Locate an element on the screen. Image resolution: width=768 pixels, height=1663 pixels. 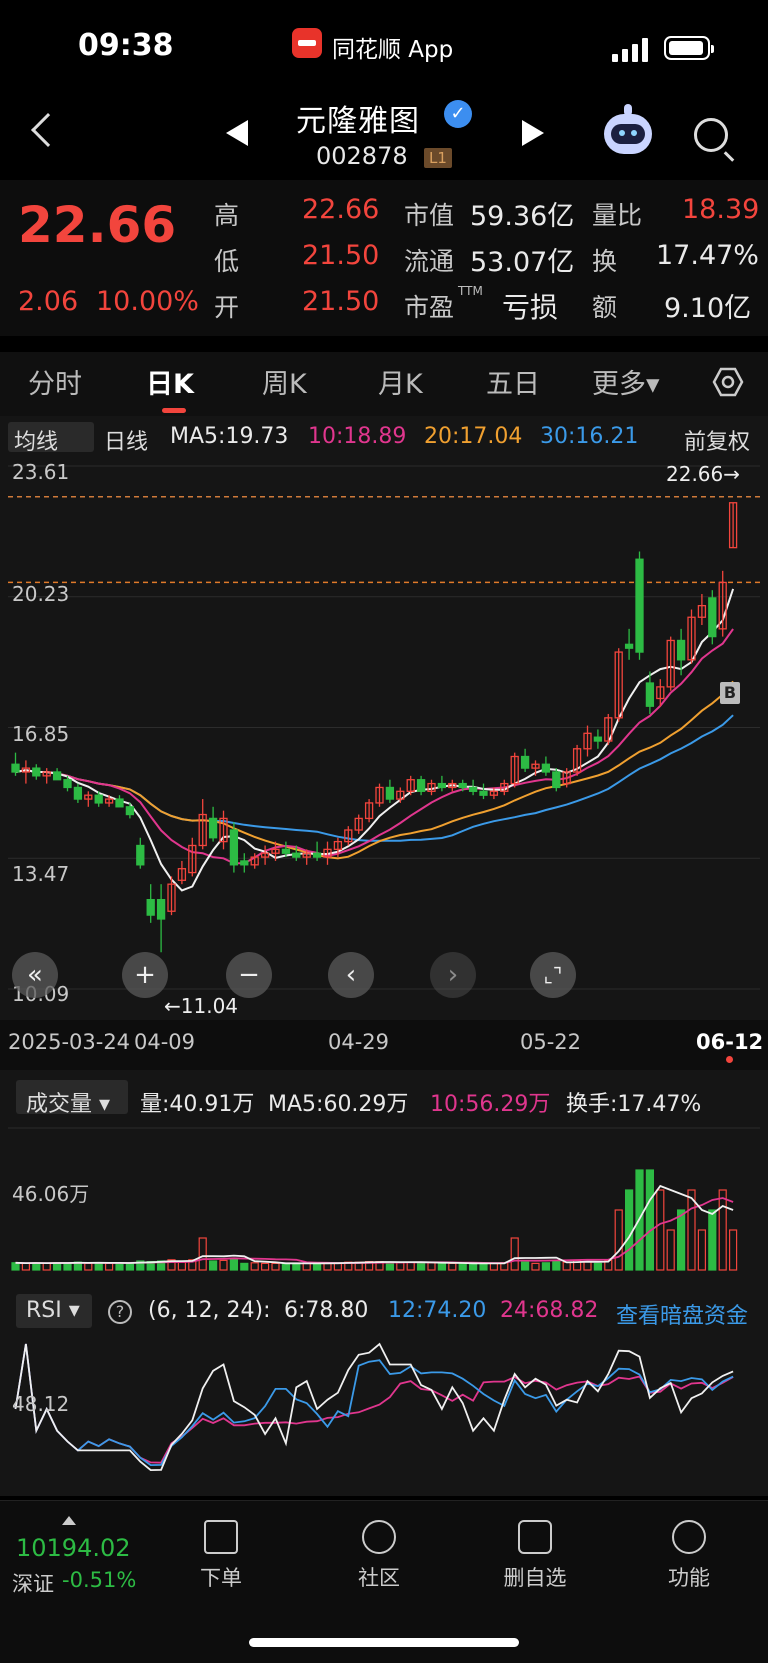
tab-more: 更多▾ is located at coordinates (626, 381).